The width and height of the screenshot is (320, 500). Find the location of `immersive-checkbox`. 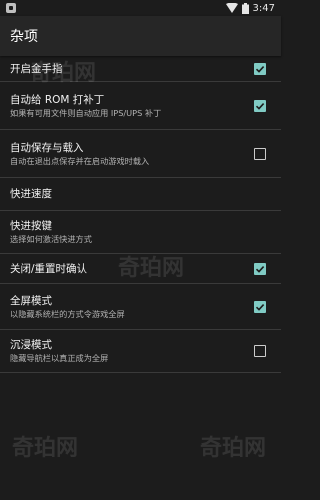

immersive-checkbox is located at coordinates (260, 351).